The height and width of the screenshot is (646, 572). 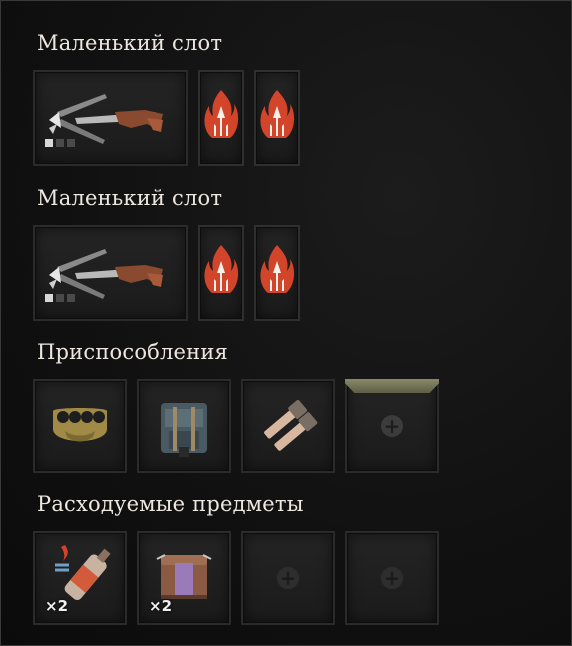 I want to click on gadget-slot-4-empty: +, so click(x=392, y=426).